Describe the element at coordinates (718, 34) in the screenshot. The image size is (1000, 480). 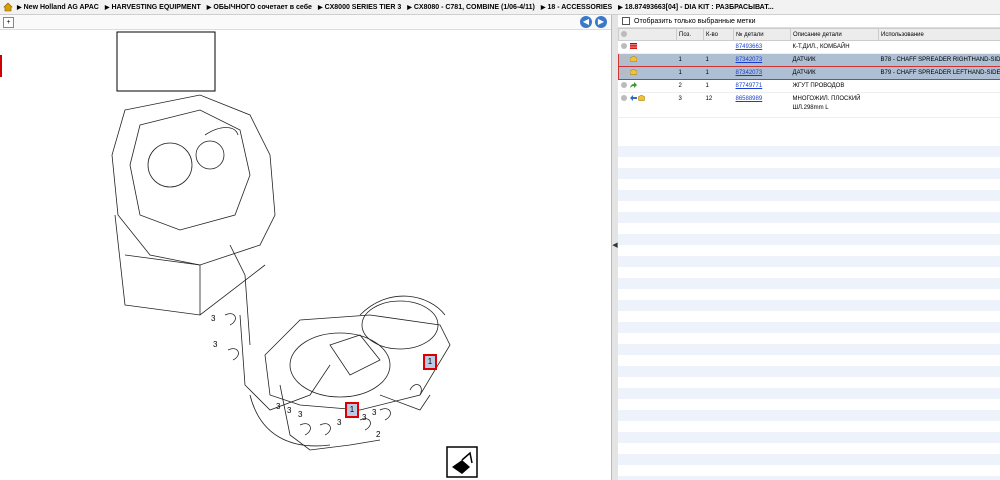
I see `header-qty: К-во` at that location.